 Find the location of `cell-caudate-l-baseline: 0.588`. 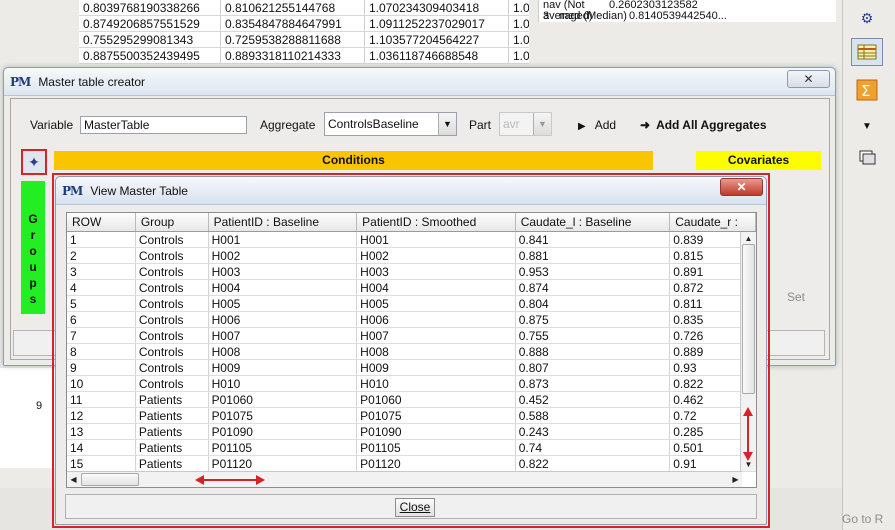

cell-caudate-l-baseline: 0.588 is located at coordinates (593, 415).